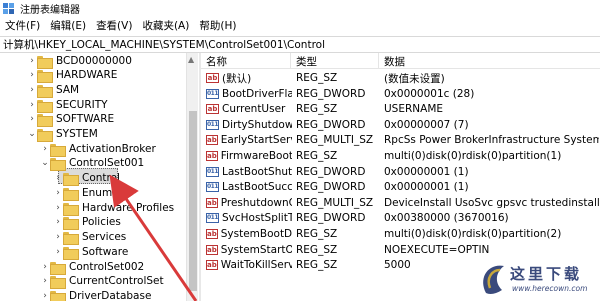 Image resolution: width=600 pixels, height=301 pixels. What do you see at coordinates (53, 90) in the screenshot?
I see `tree-item: › SAM` at bounding box center [53, 90].